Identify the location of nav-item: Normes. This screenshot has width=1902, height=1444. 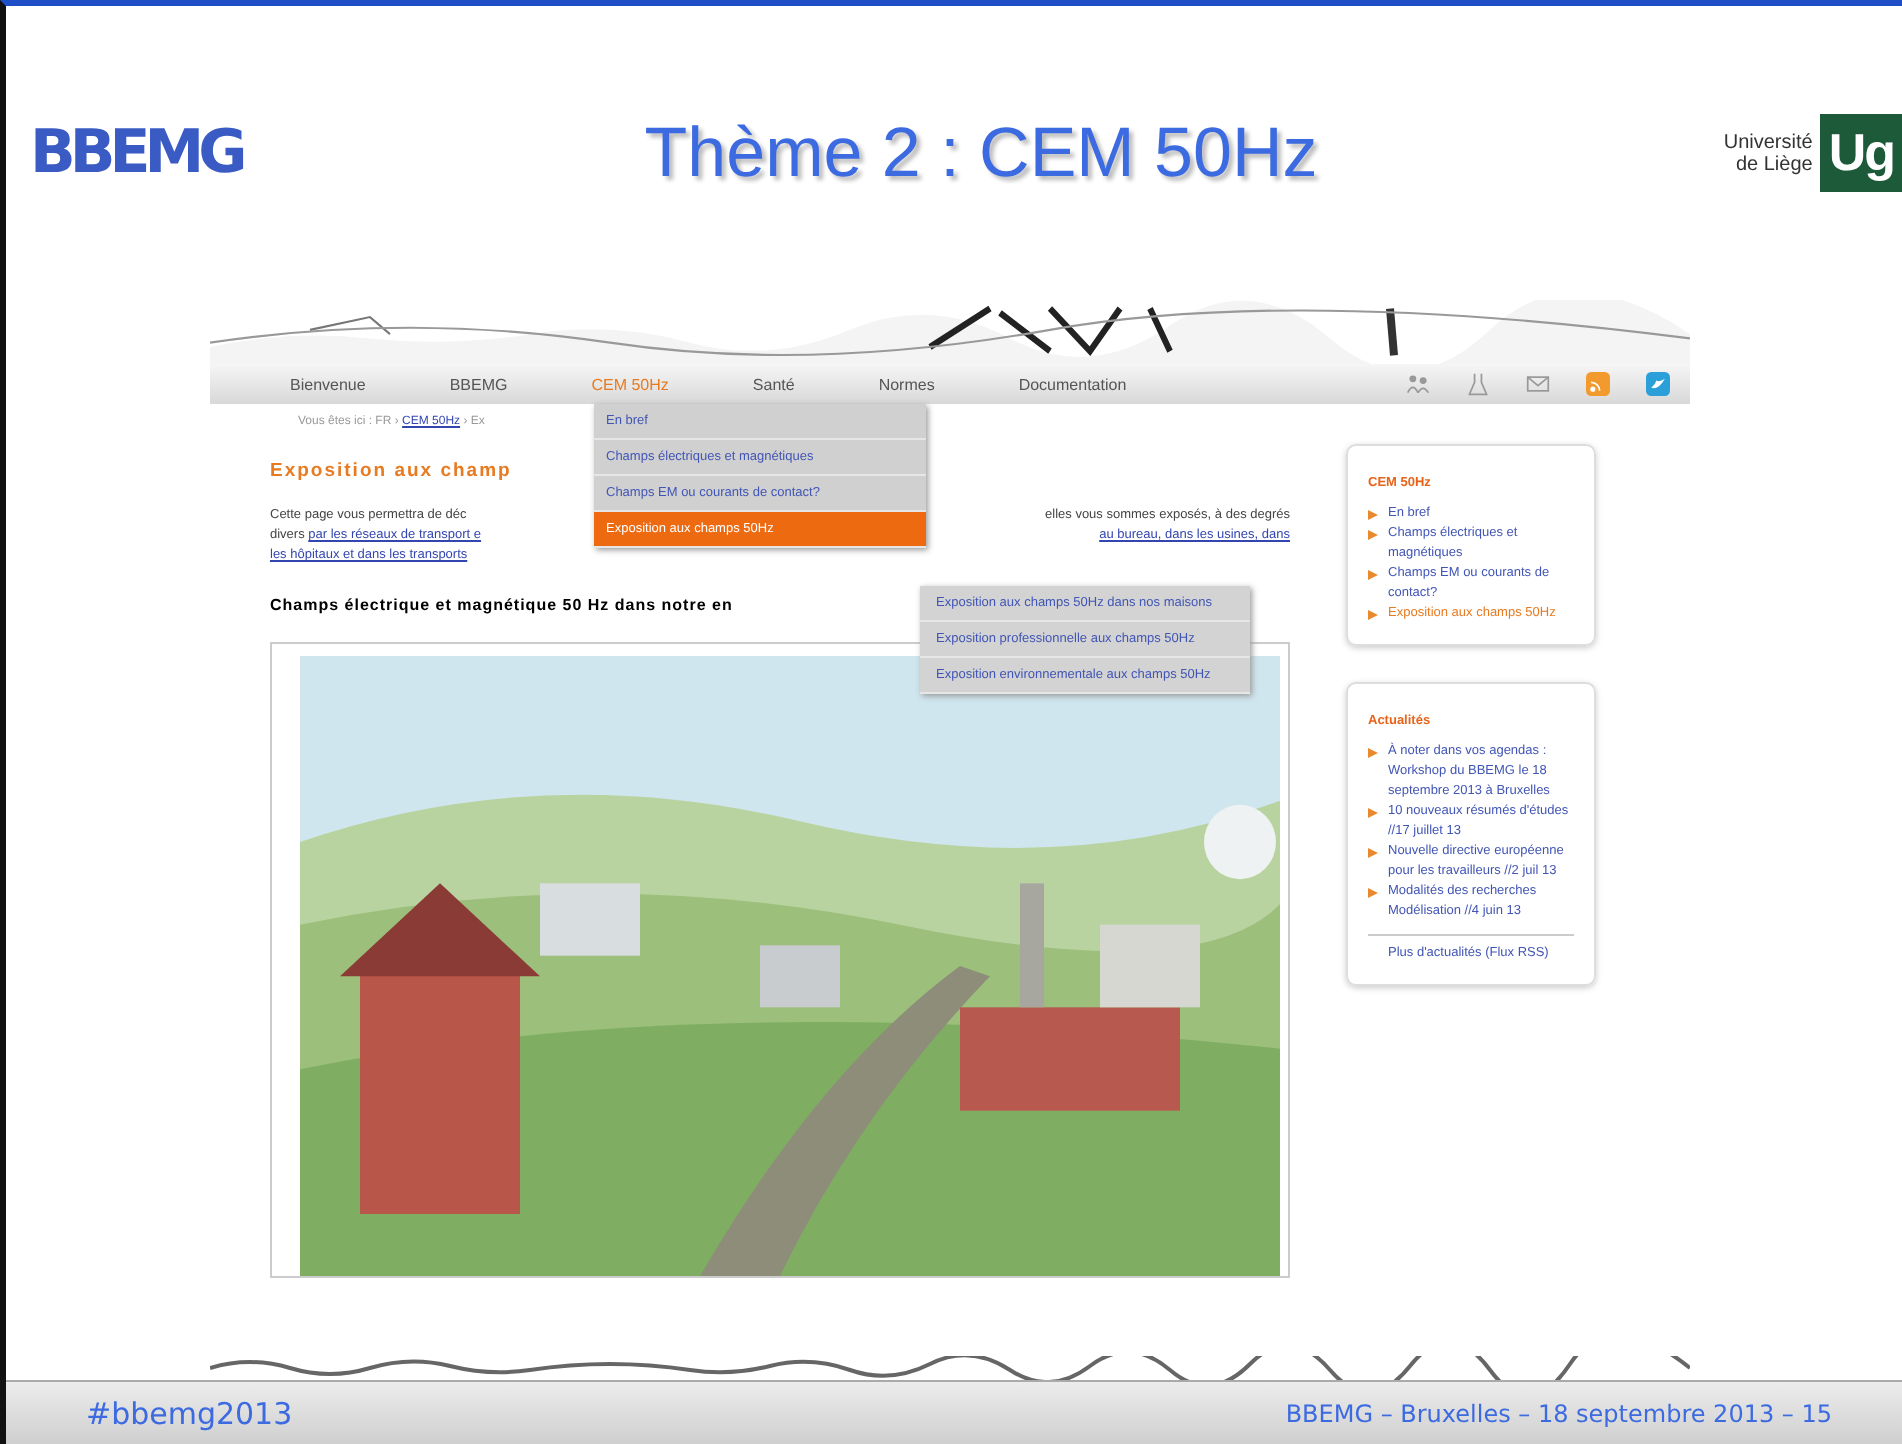
(906, 384).